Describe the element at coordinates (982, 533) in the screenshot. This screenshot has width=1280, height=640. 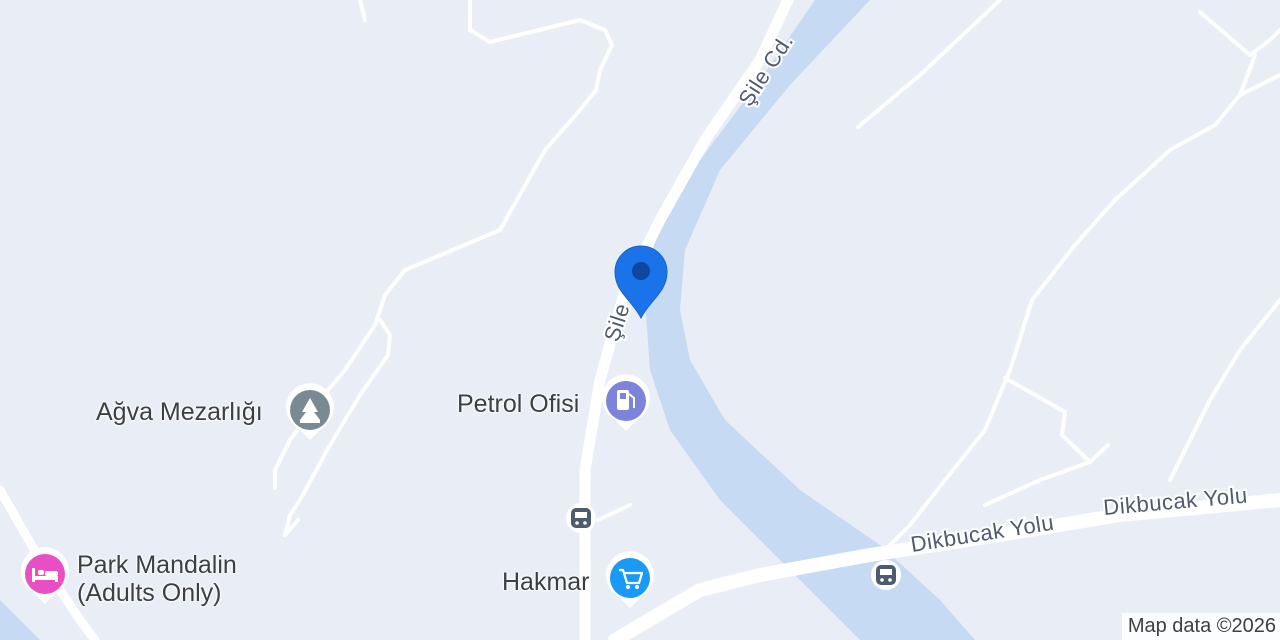
I see `road-label-dikbucak-left: Dikbucak Yolu` at that location.